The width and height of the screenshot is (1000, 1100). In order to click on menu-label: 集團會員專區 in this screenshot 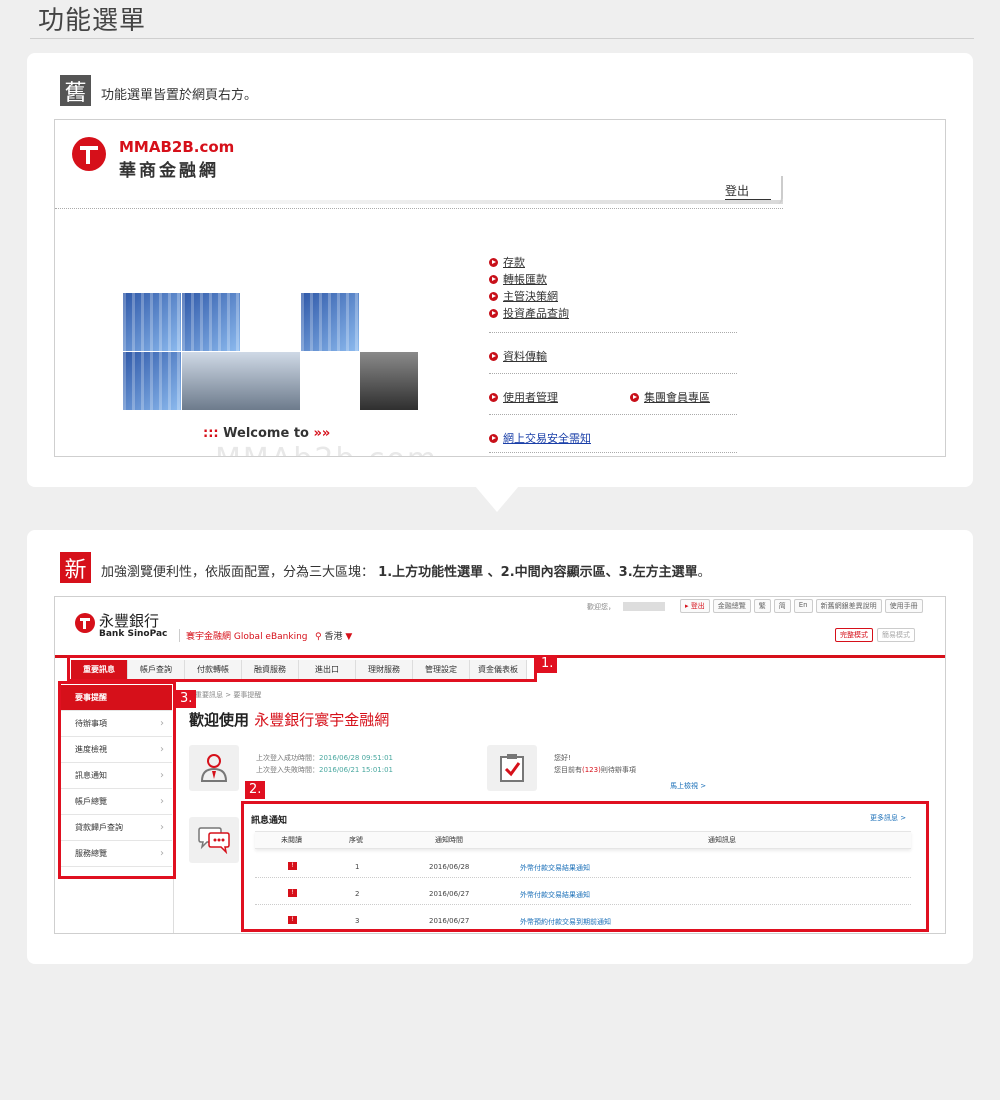, I will do `click(677, 397)`.